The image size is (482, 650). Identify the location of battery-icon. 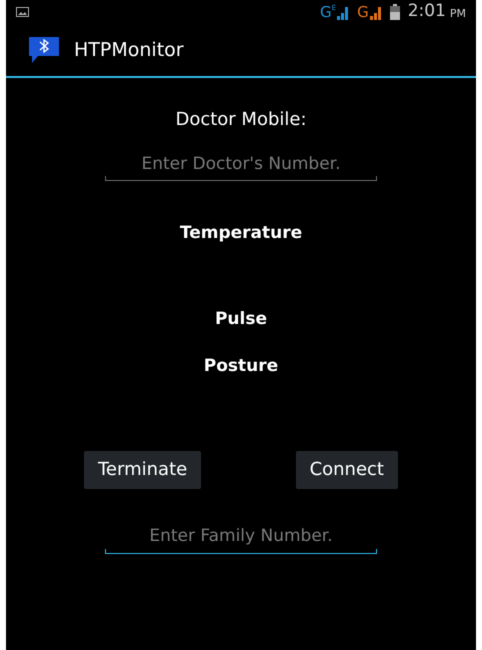
(395, 12).